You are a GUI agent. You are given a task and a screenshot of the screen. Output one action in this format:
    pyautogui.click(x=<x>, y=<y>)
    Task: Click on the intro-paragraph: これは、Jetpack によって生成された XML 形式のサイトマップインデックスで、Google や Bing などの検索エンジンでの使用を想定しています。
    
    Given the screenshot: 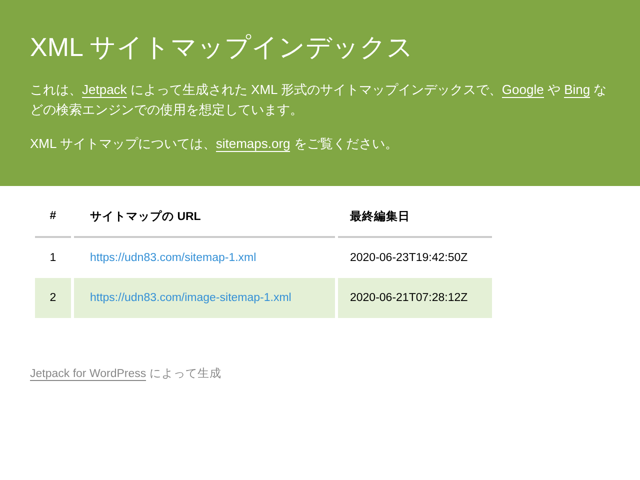 What is the action you would take?
    pyautogui.click(x=319, y=100)
    